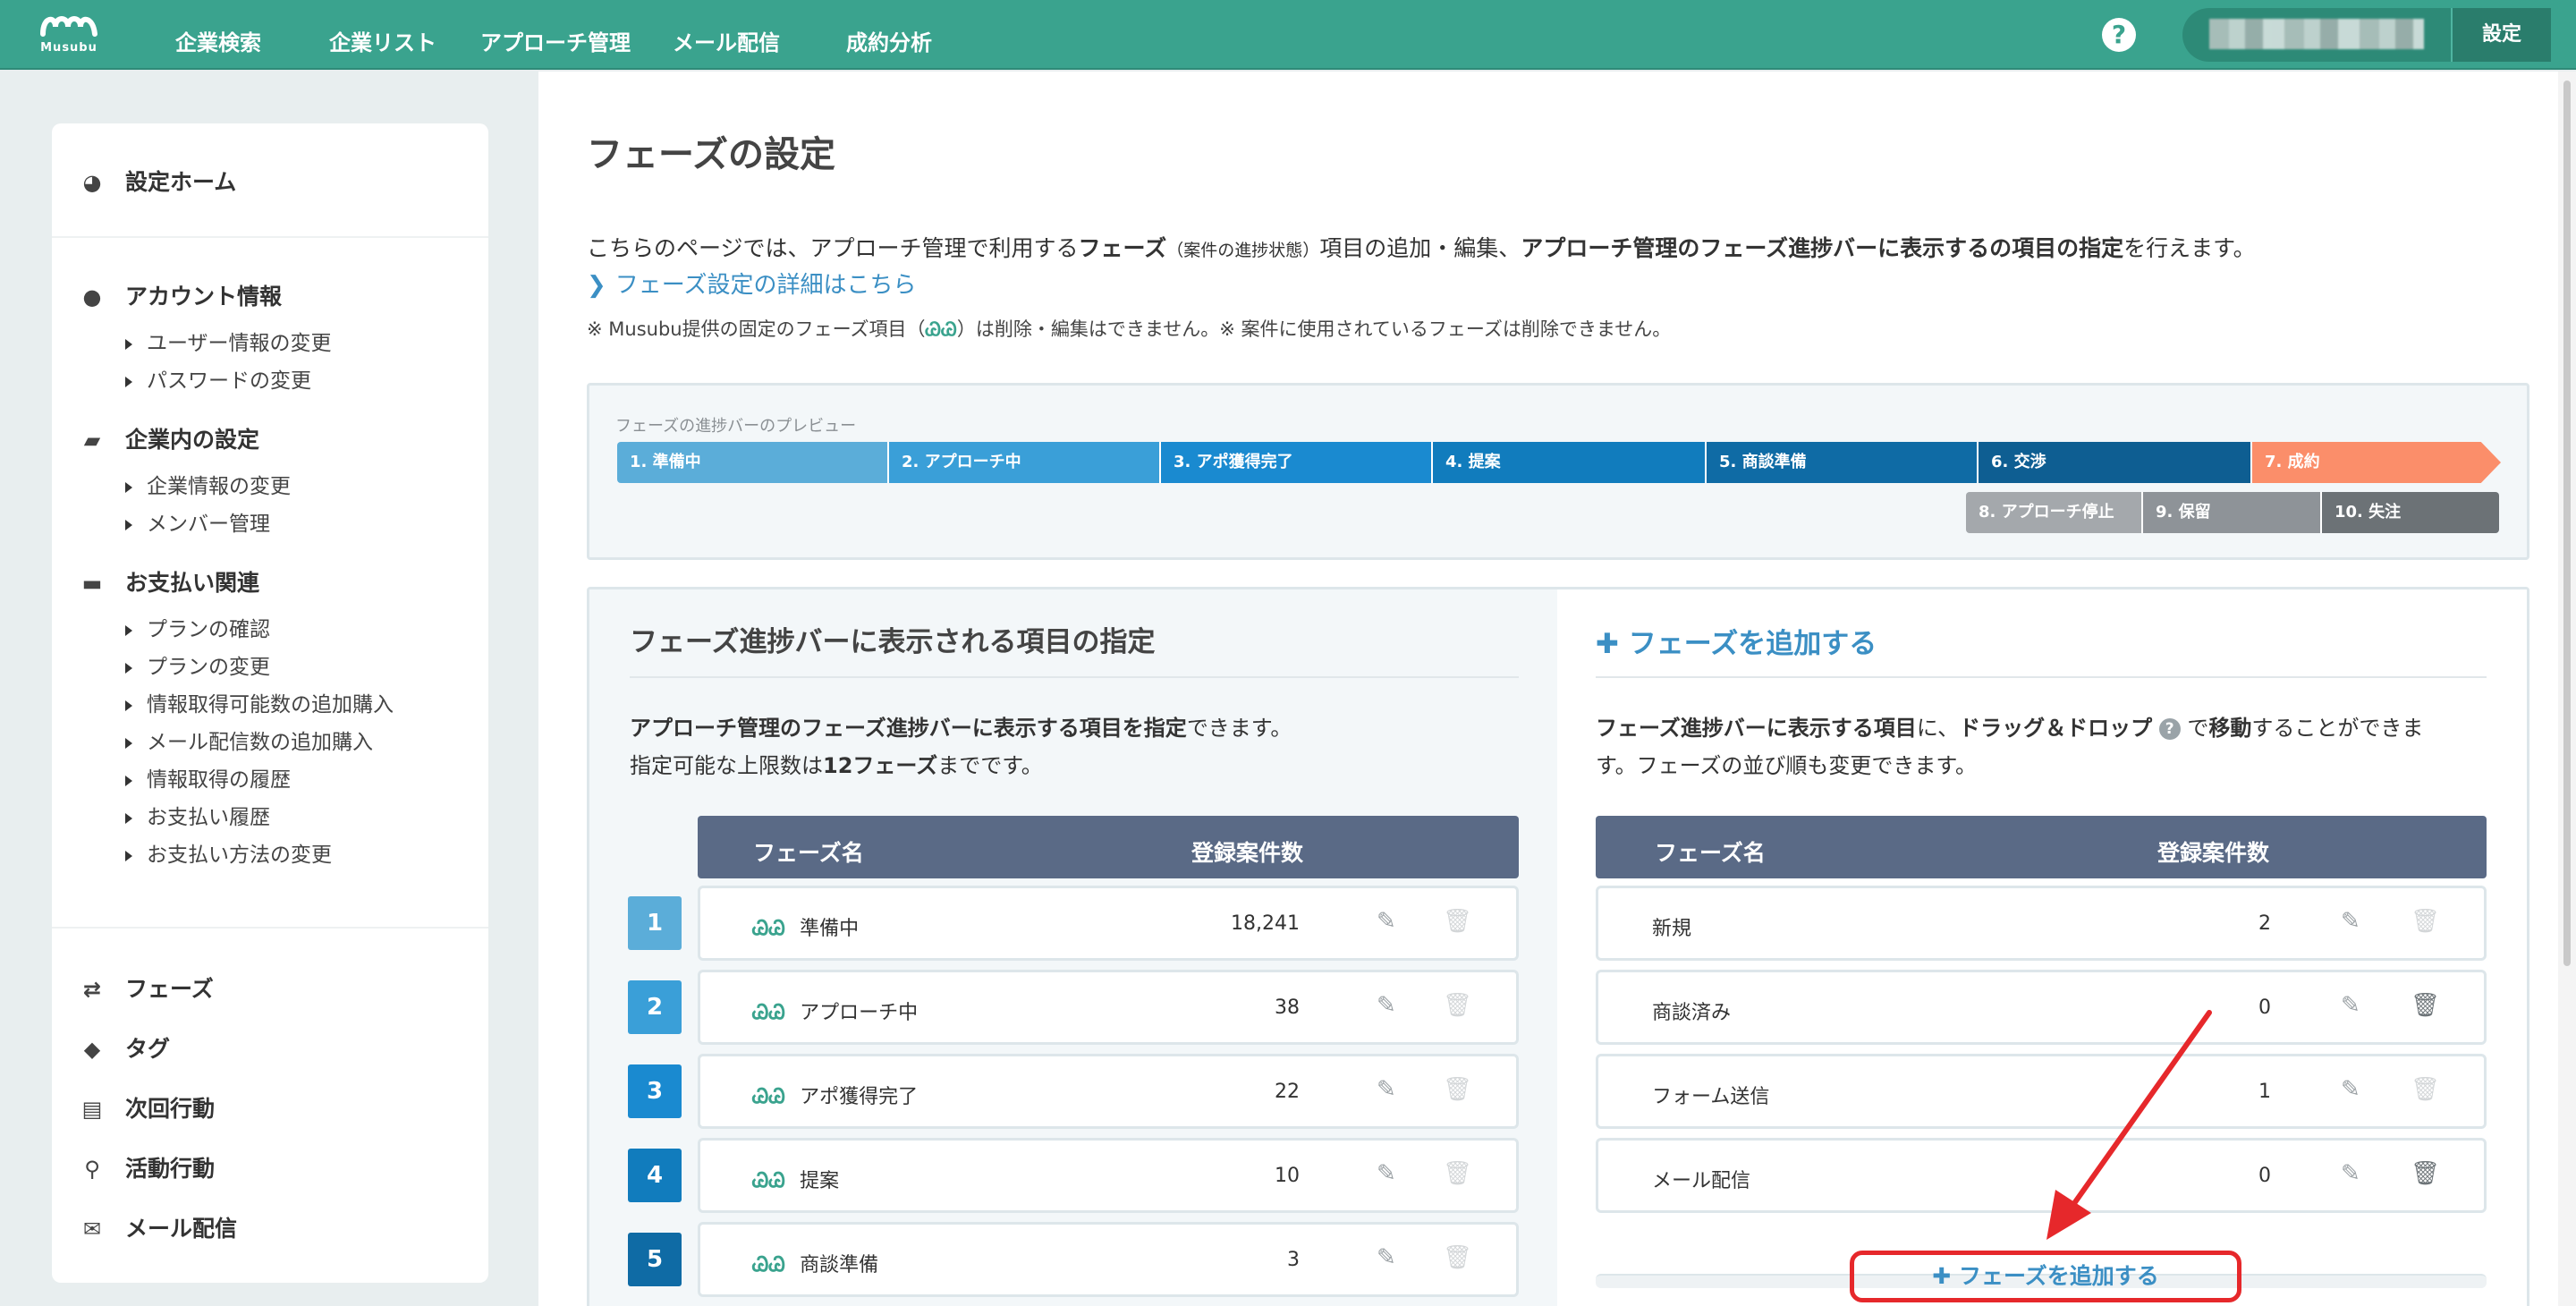  What do you see at coordinates (736, 427) in the screenshot?
I see `preview-label: フェーズの進捗バーのプレビュー` at bounding box center [736, 427].